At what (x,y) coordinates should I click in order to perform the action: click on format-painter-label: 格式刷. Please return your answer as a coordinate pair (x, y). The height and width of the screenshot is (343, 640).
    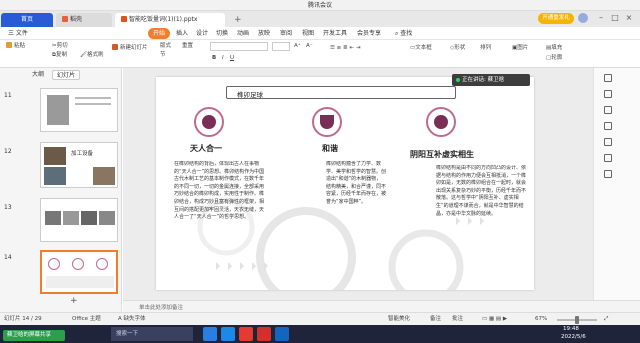
    Looking at the image, I should click on (95, 55).